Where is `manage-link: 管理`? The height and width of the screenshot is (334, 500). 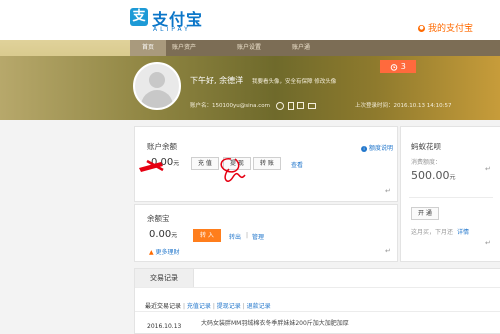 manage-link: 管理 is located at coordinates (258, 236).